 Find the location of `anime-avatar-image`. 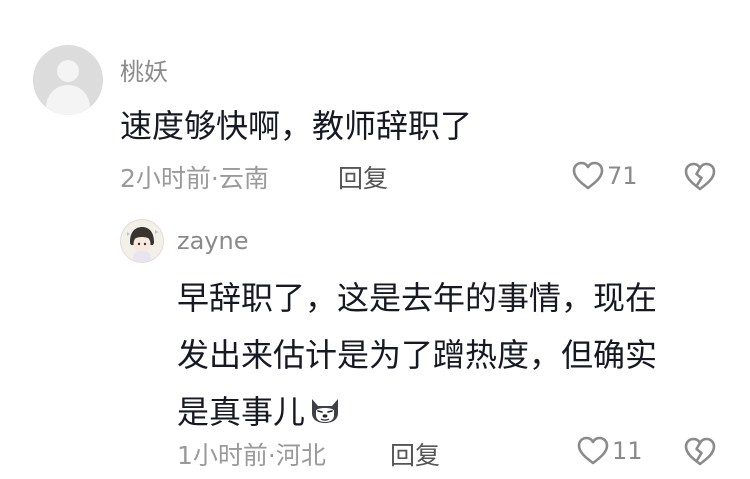

anime-avatar-image is located at coordinates (142, 241).